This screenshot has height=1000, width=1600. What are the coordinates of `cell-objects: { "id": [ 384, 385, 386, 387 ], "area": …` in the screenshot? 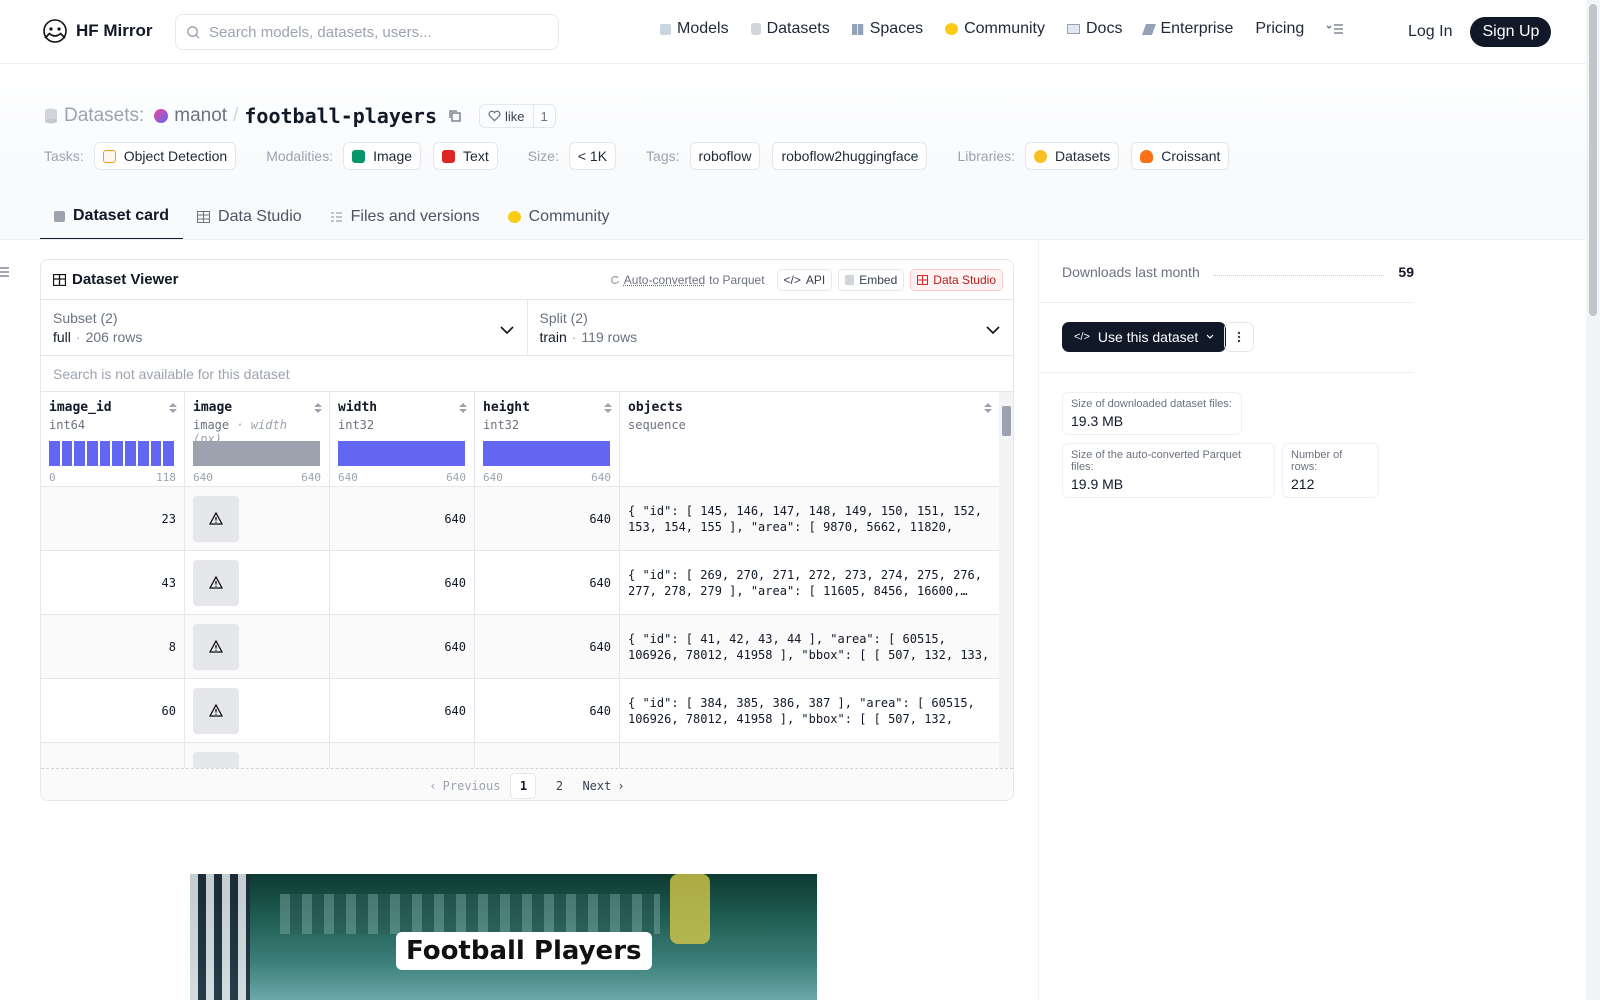 It's located at (810, 710).